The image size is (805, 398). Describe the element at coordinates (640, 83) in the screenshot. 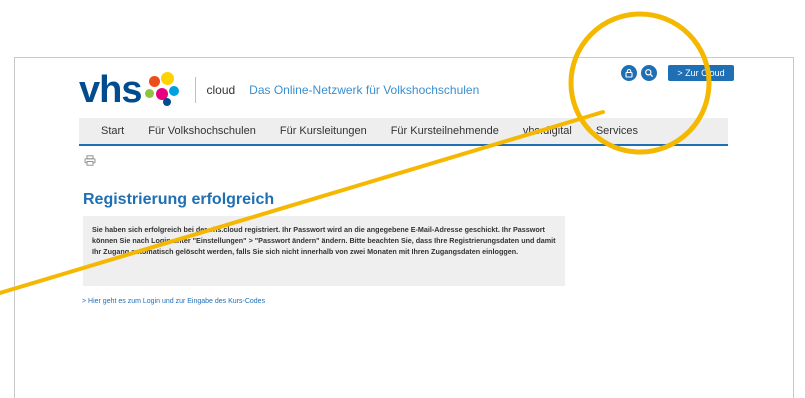

I see `highlight-circle` at that location.